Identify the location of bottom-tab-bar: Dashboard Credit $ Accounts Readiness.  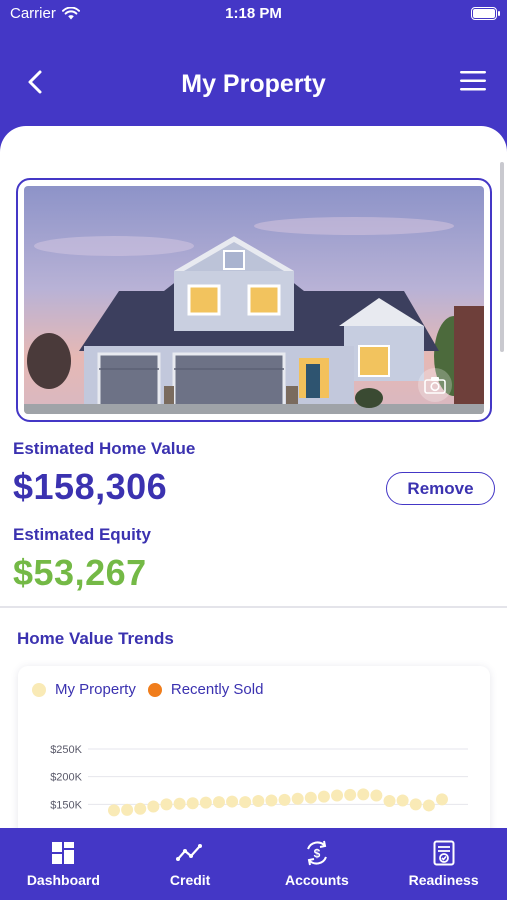
(253, 864).